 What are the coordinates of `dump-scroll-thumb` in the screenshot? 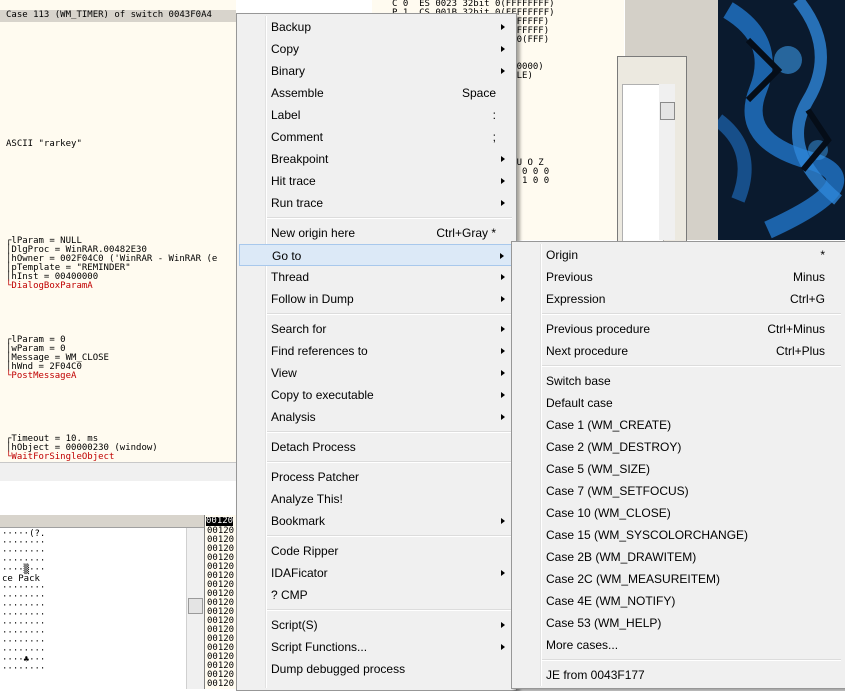 It's located at (195, 606).